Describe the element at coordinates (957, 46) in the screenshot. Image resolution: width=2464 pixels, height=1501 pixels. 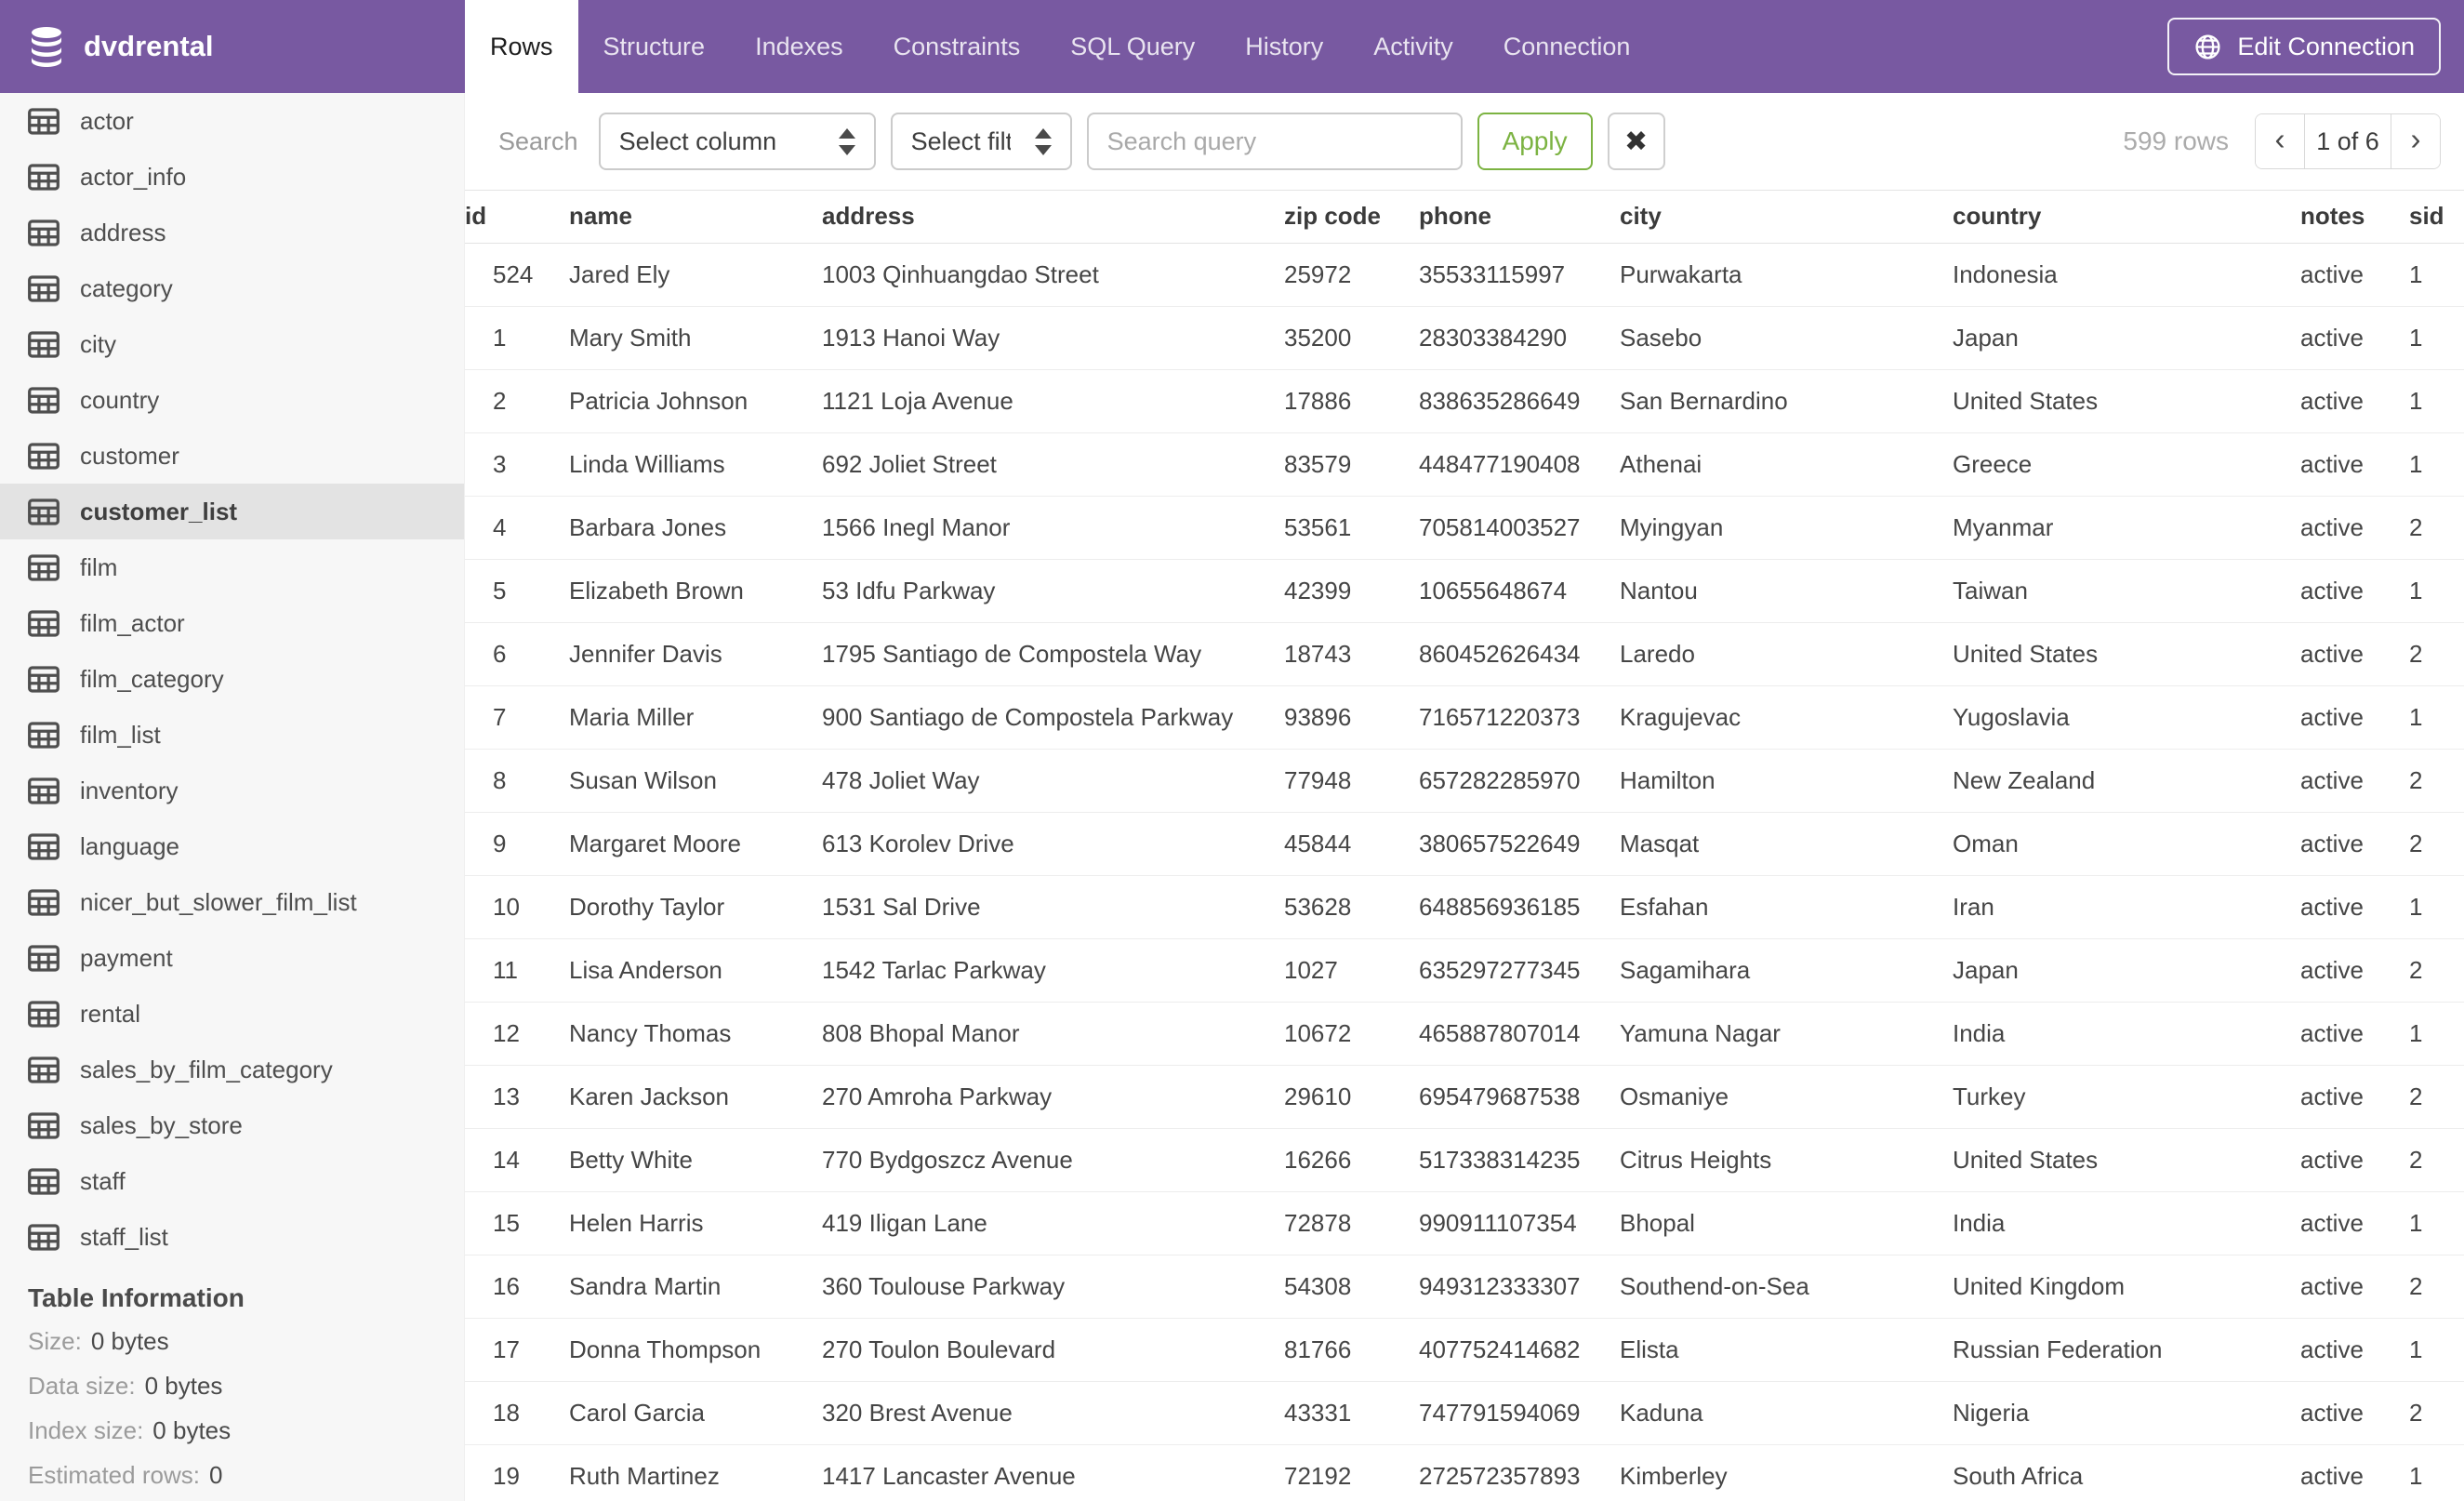
I see `tab-constraints: Constraints` at that location.